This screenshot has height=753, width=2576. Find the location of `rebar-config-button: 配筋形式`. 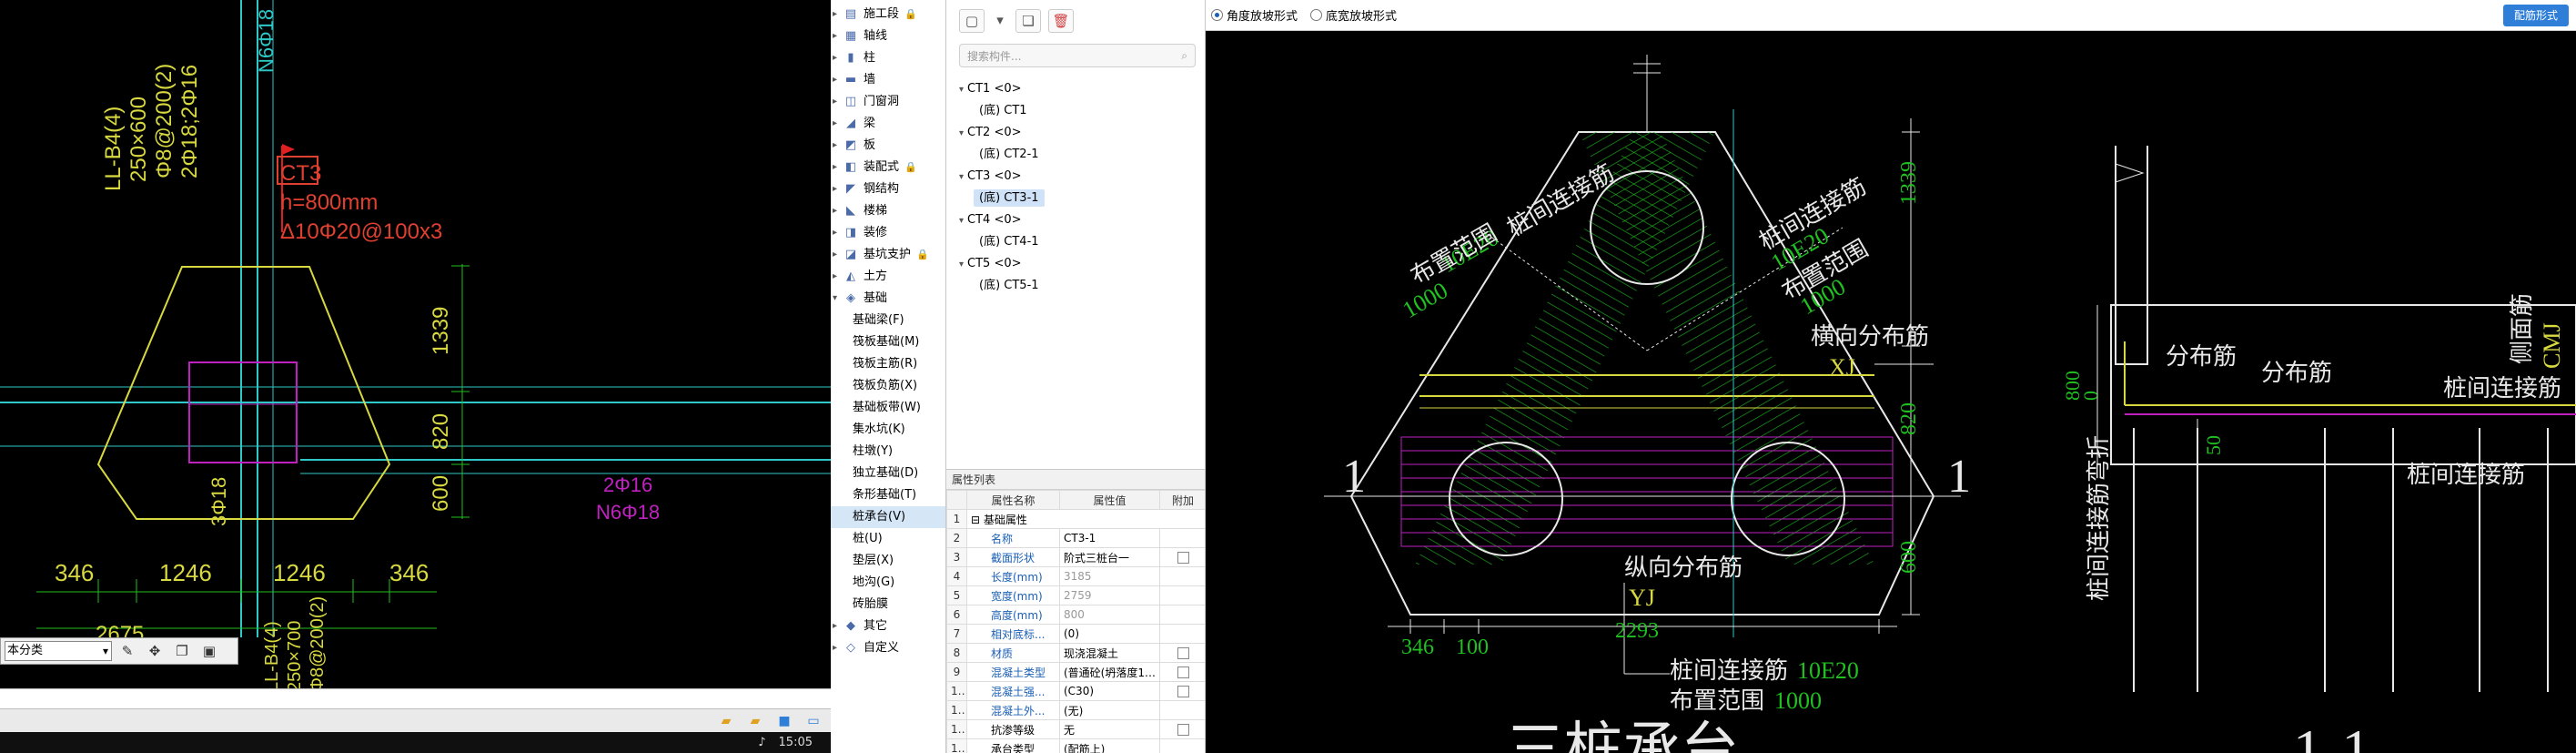

rebar-config-button: 配筋形式 is located at coordinates (2535, 15).